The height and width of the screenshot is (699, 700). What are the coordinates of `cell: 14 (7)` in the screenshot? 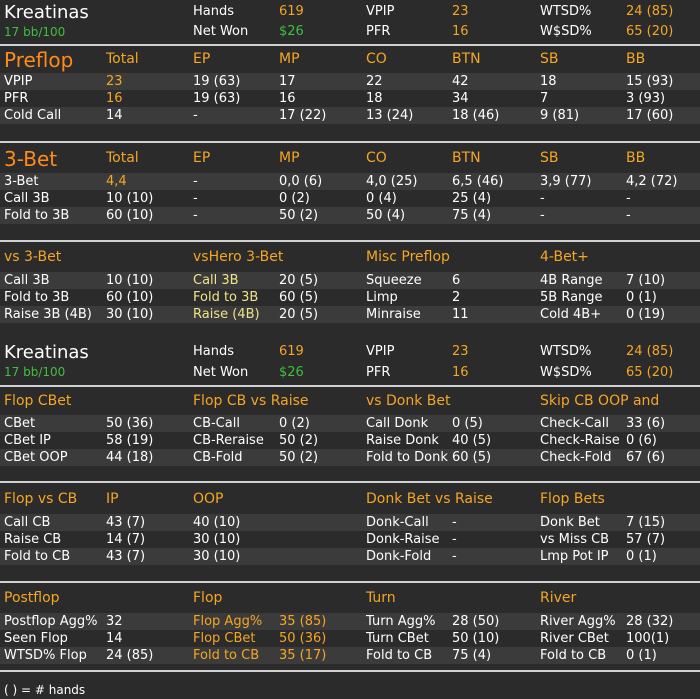 It's located at (126, 539).